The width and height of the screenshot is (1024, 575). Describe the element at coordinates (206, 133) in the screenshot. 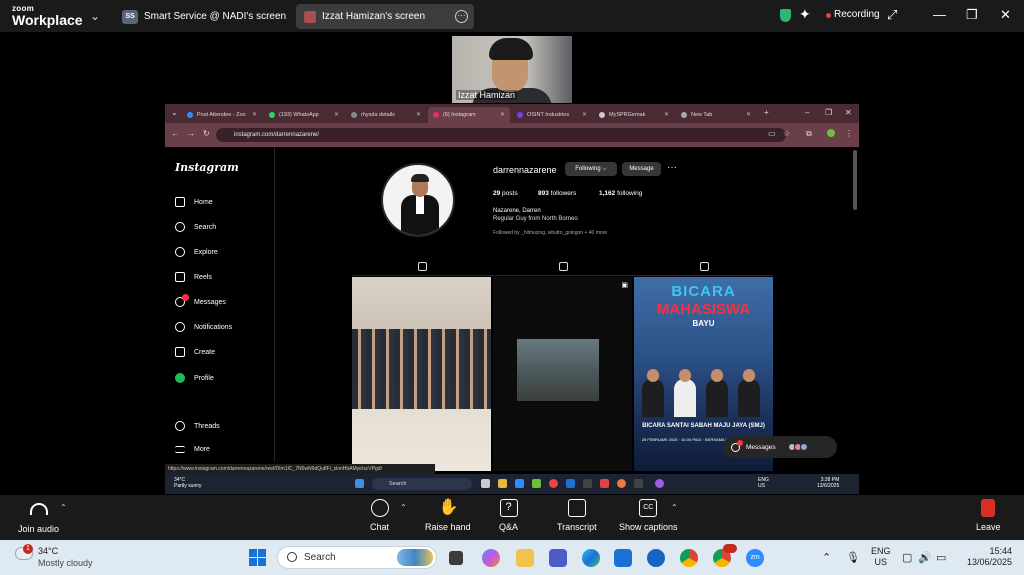

I see `reload-icon: ↻` at that location.